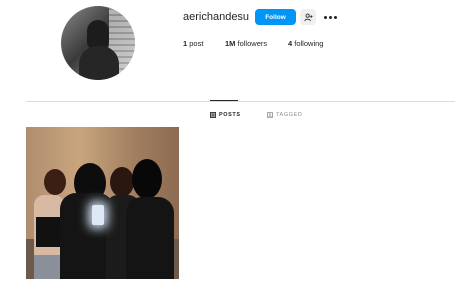 The height and width of the screenshot is (281, 457). I want to click on posts-stat: 1 post, so click(193, 43).